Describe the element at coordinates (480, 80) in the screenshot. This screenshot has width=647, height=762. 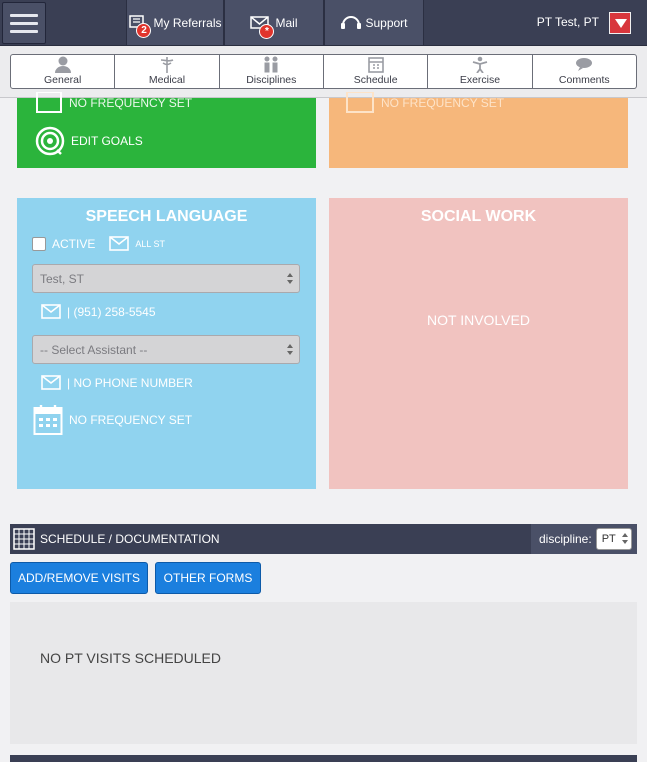
I see `tab-label: Exercise` at that location.